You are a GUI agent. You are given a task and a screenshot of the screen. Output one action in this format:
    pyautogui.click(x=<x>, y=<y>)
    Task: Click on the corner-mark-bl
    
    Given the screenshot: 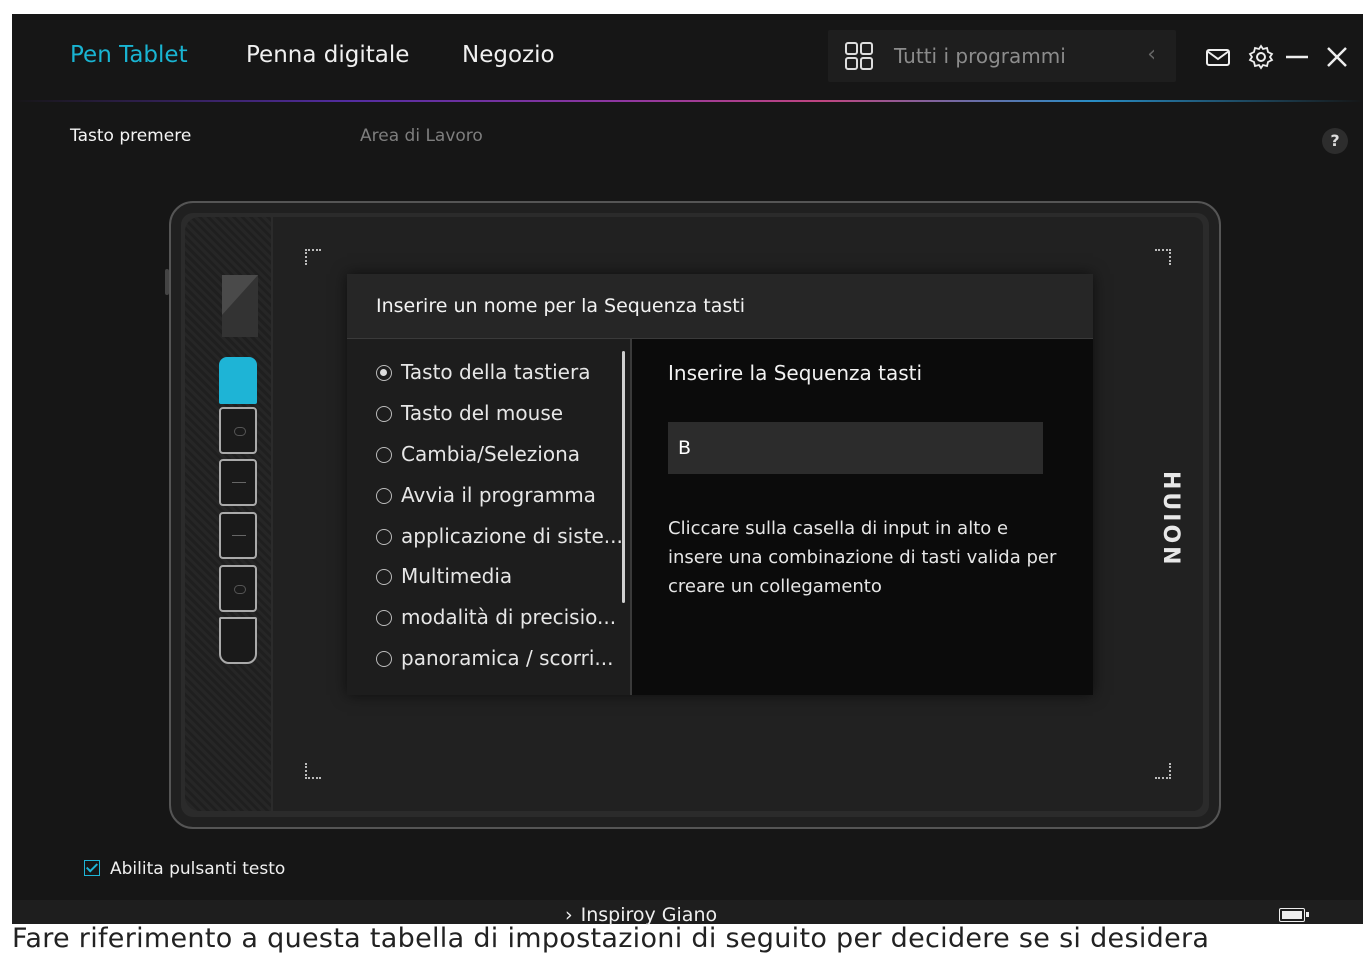 What is the action you would take?
    pyautogui.click(x=313, y=771)
    